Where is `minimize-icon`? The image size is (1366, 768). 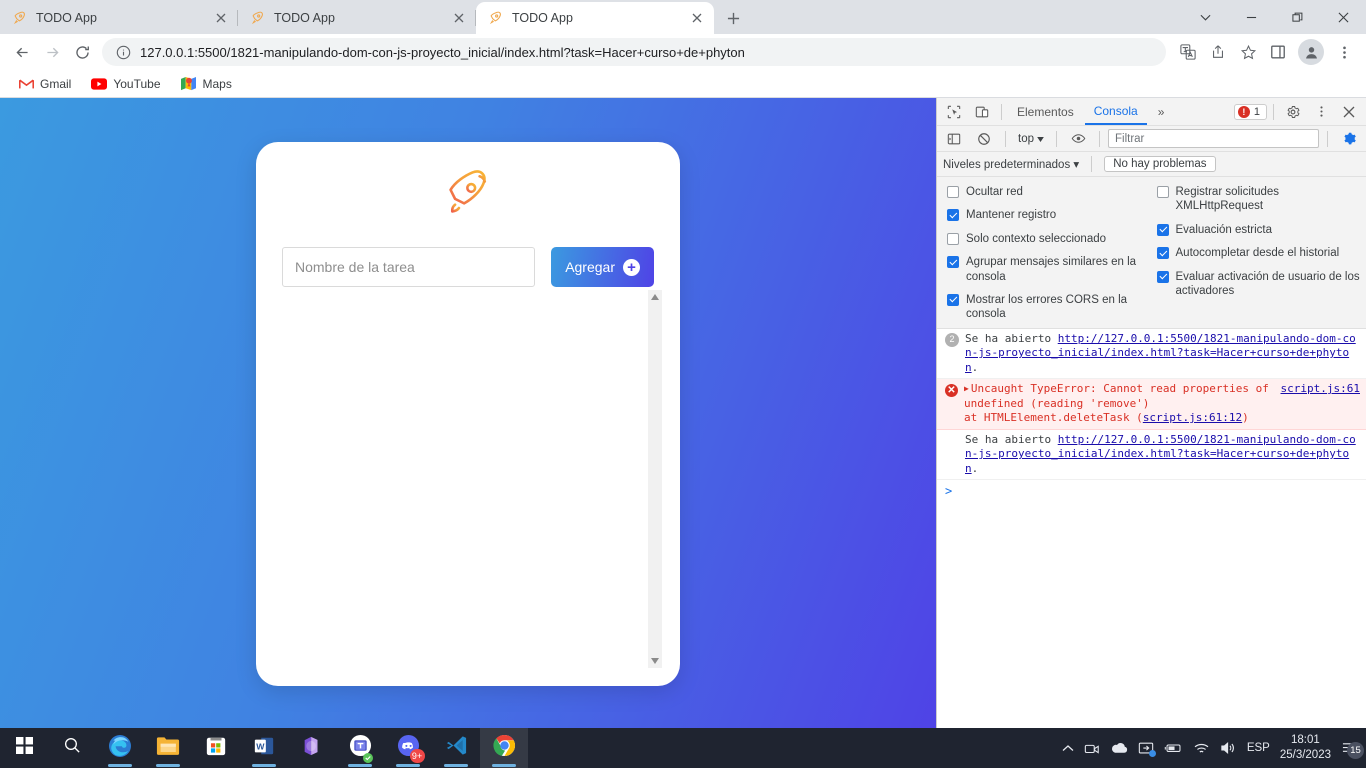
minimize-icon is located at coordinates (1251, 17).